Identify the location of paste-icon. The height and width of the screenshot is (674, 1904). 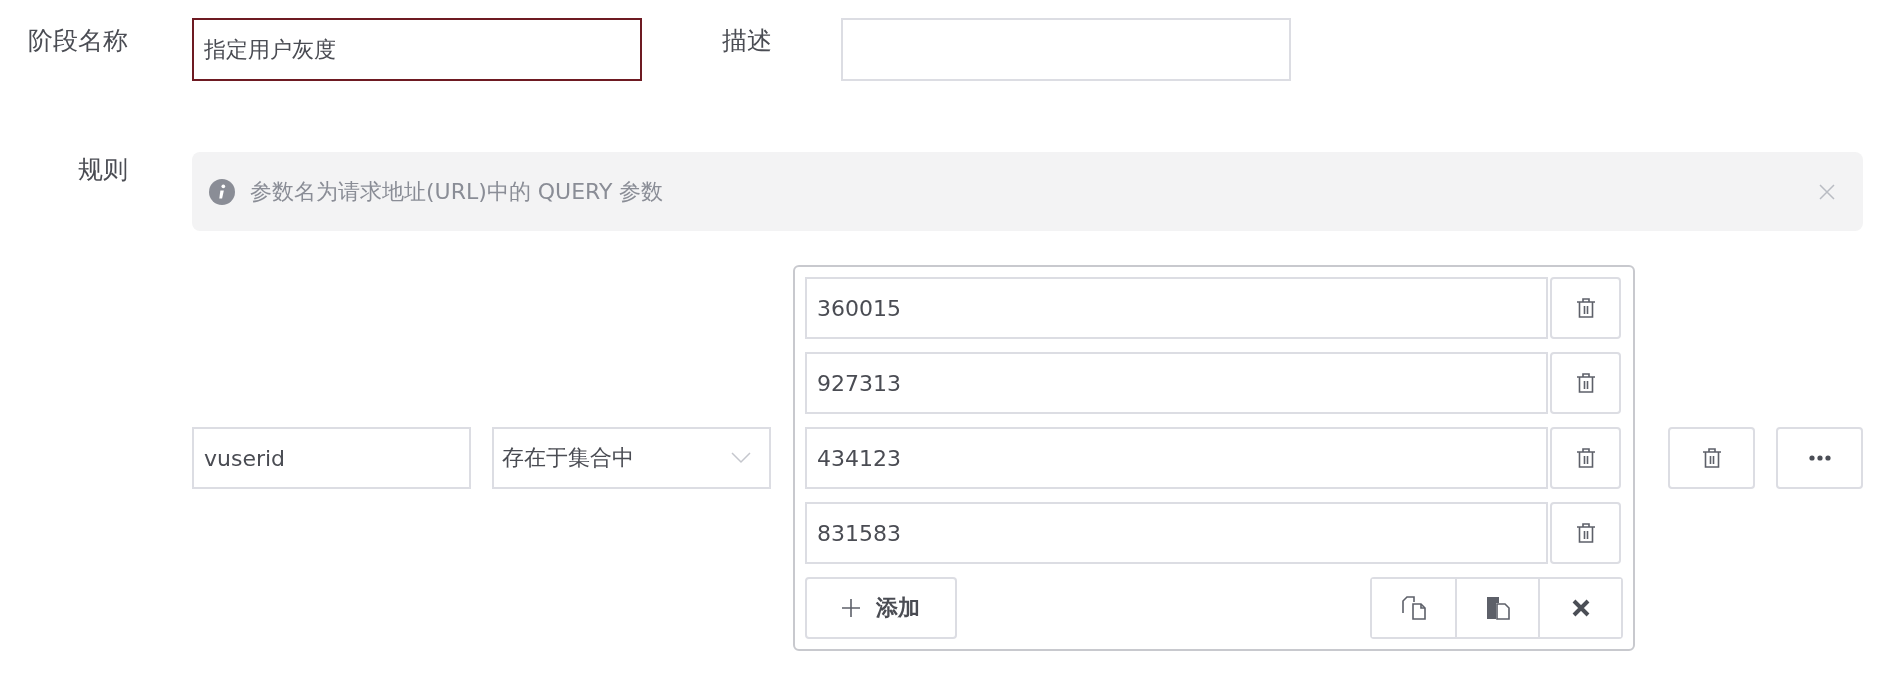
(1497, 608).